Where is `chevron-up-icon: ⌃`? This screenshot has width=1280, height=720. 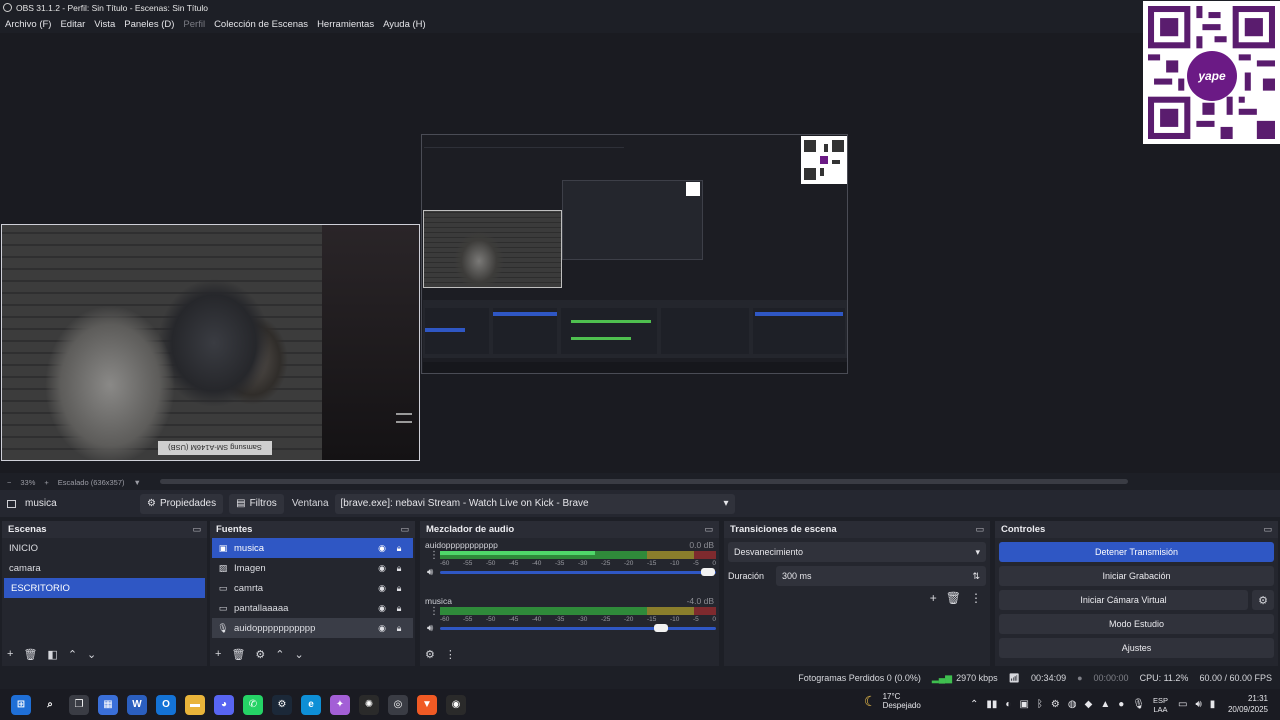 chevron-up-icon: ⌃ is located at coordinates (974, 704).